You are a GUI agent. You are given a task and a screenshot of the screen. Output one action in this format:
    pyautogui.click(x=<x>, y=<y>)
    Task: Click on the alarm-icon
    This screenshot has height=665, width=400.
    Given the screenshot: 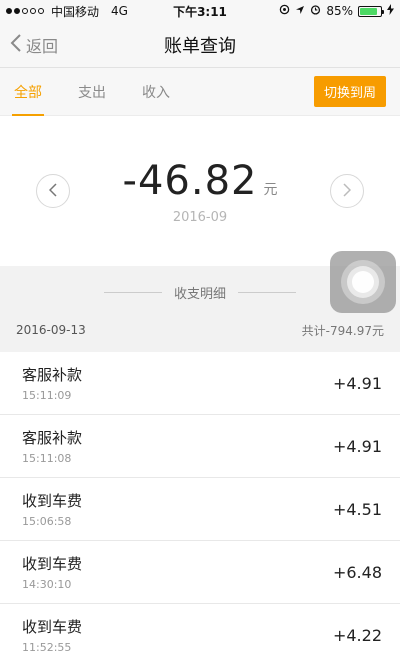 What is the action you would take?
    pyautogui.click(x=315, y=11)
    